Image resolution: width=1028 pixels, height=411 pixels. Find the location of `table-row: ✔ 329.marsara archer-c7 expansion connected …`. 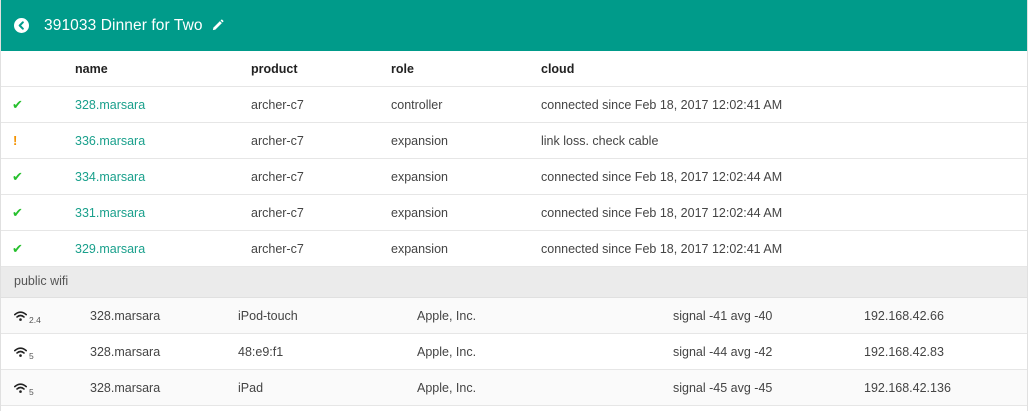

table-row: ✔ 329.marsara archer-c7 expansion connected … is located at coordinates (514, 249).